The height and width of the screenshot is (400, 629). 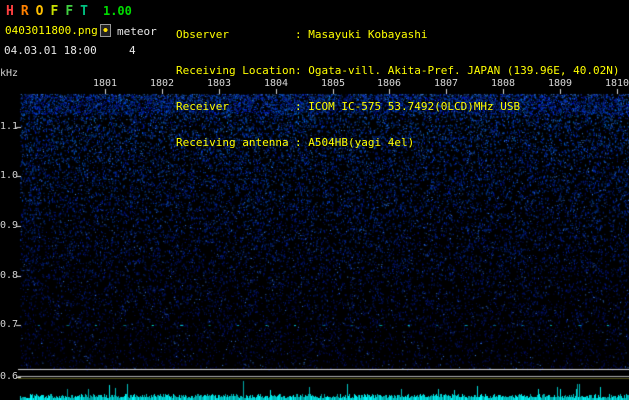 What do you see at coordinates (560, 83) in the screenshot?
I see `x-tick-label: 1809` at bounding box center [560, 83].